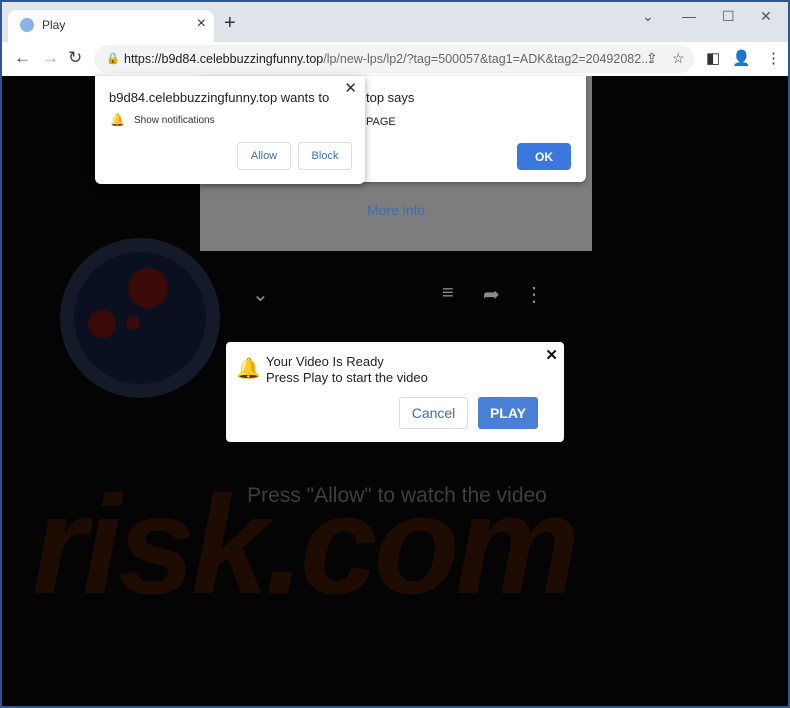 The height and width of the screenshot is (708, 790). I want to click on tab-bar: Play × + ⌄ — ☐ ✕, so click(395, 22).